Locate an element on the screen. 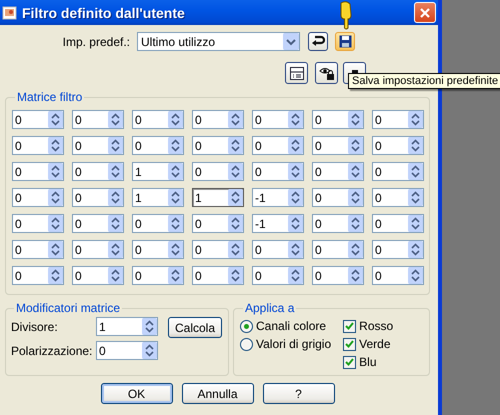 The height and width of the screenshot is (415, 500). tooltip: Salva impostazioni predefinite is located at coordinates (424, 81).